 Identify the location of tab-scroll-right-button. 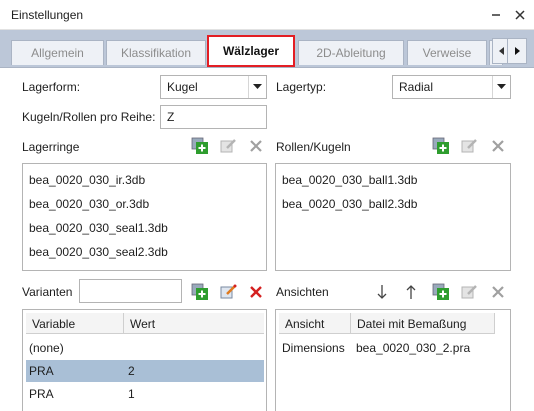
(517, 51).